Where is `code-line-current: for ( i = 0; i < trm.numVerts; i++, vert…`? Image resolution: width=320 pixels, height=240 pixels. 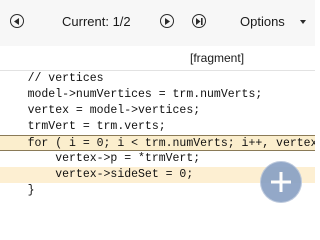
code-line-current: for ( i = 0; i < trm.numVerts; i++, vert… is located at coordinates (157, 143).